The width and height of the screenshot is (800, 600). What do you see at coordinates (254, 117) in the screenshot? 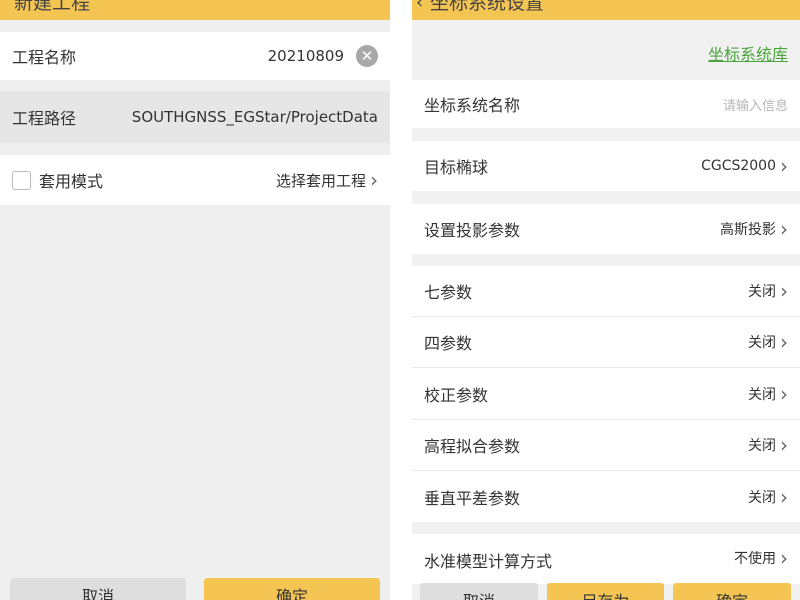
I see `project-path-value: SOUTHGNSS_EGStar/ProjectData` at bounding box center [254, 117].